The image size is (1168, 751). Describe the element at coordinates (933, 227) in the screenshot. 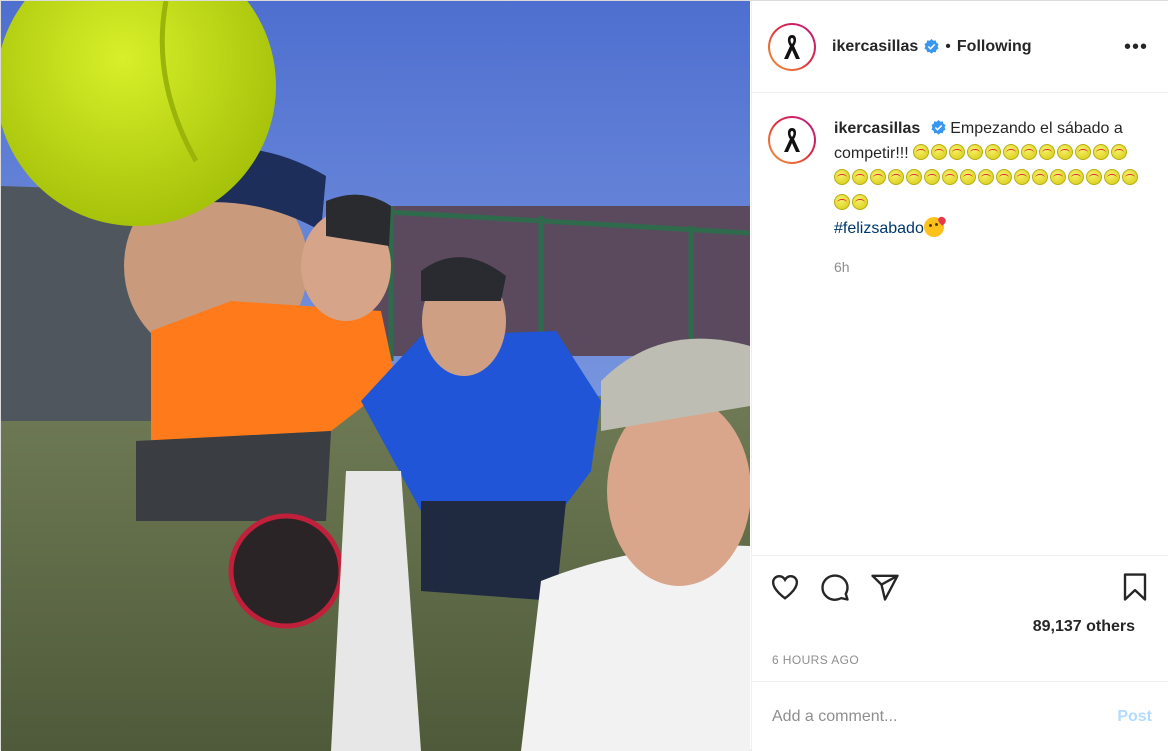

I see `kissing-face-emoji` at that location.